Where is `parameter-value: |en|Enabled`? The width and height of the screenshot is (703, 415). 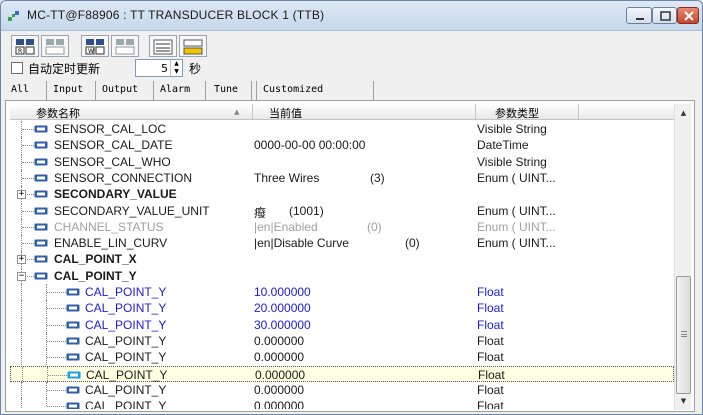 parameter-value: |en|Enabled is located at coordinates (286, 227).